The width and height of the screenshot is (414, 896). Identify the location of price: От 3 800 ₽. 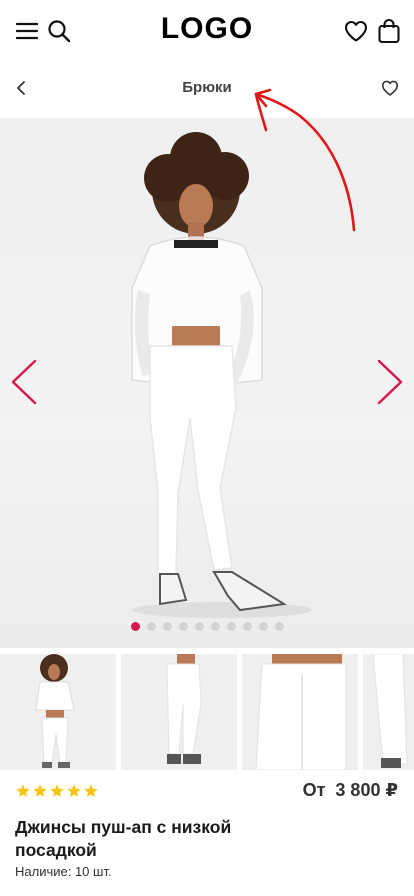
(350, 790).